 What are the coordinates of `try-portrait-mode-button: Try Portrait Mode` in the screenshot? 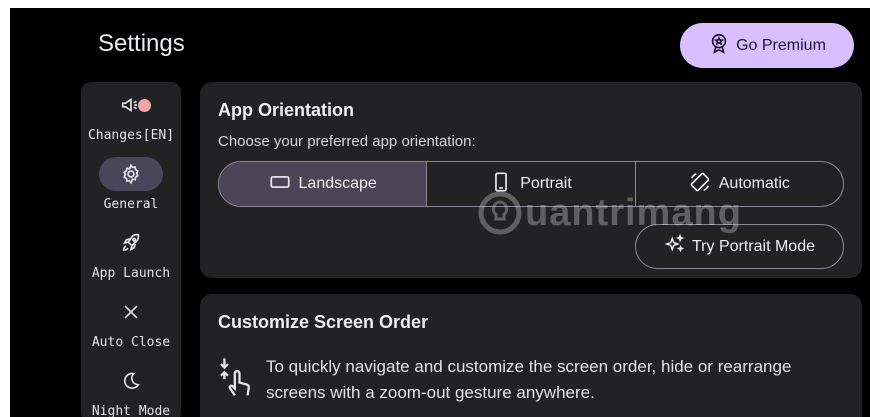 It's located at (739, 246).